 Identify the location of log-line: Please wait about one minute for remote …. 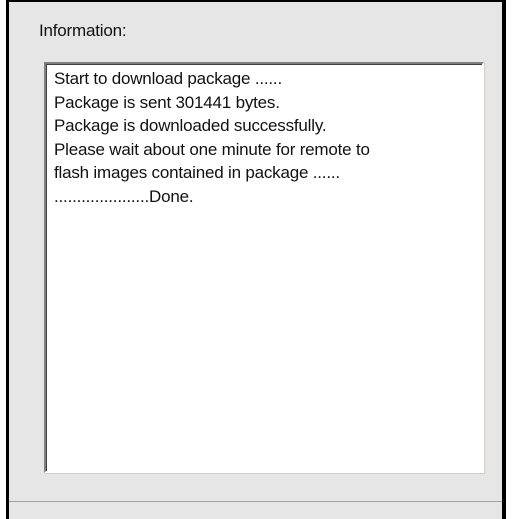
(212, 149).